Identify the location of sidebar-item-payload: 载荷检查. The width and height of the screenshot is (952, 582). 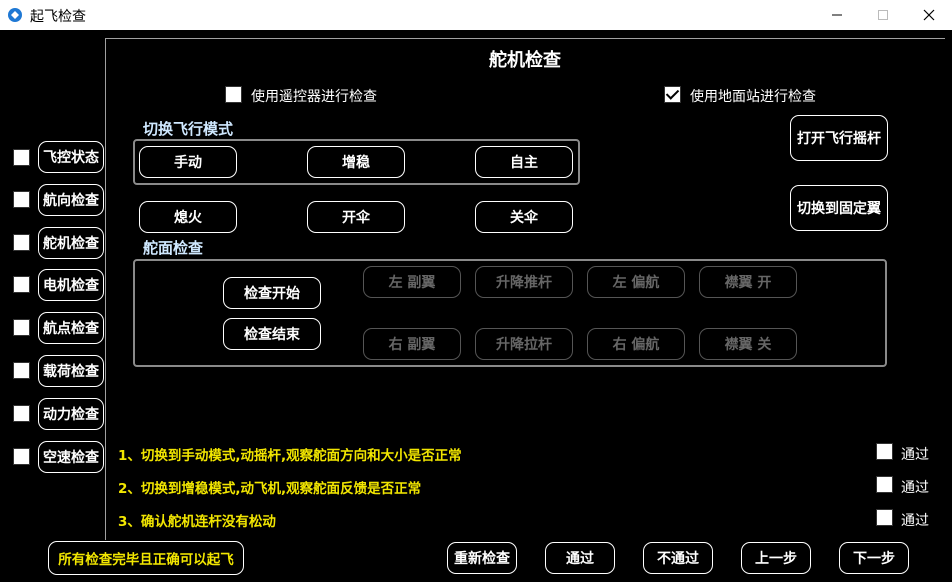
(71, 371).